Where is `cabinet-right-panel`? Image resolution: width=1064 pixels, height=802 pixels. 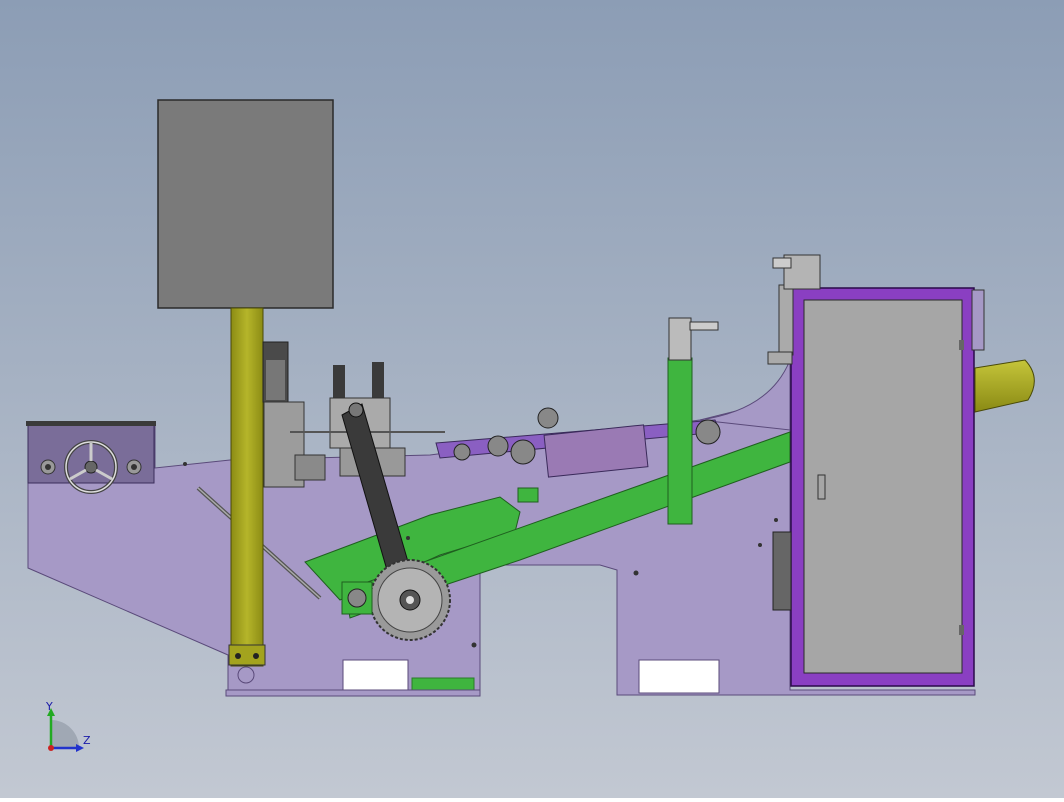
cabinet-right-panel is located at coordinates (978, 320).